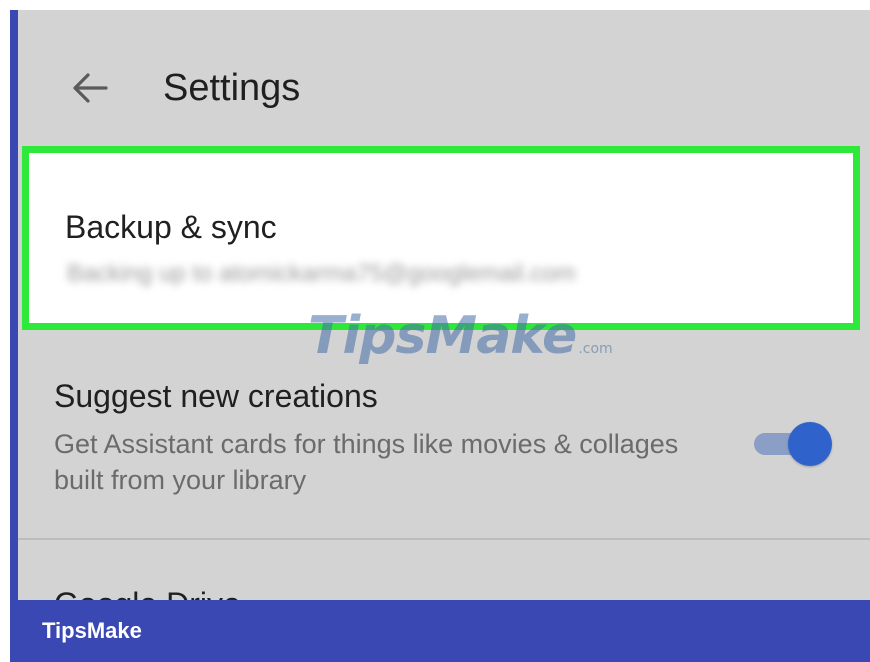 The image size is (870, 662). I want to click on suggest-creations-toggle, so click(790, 444).